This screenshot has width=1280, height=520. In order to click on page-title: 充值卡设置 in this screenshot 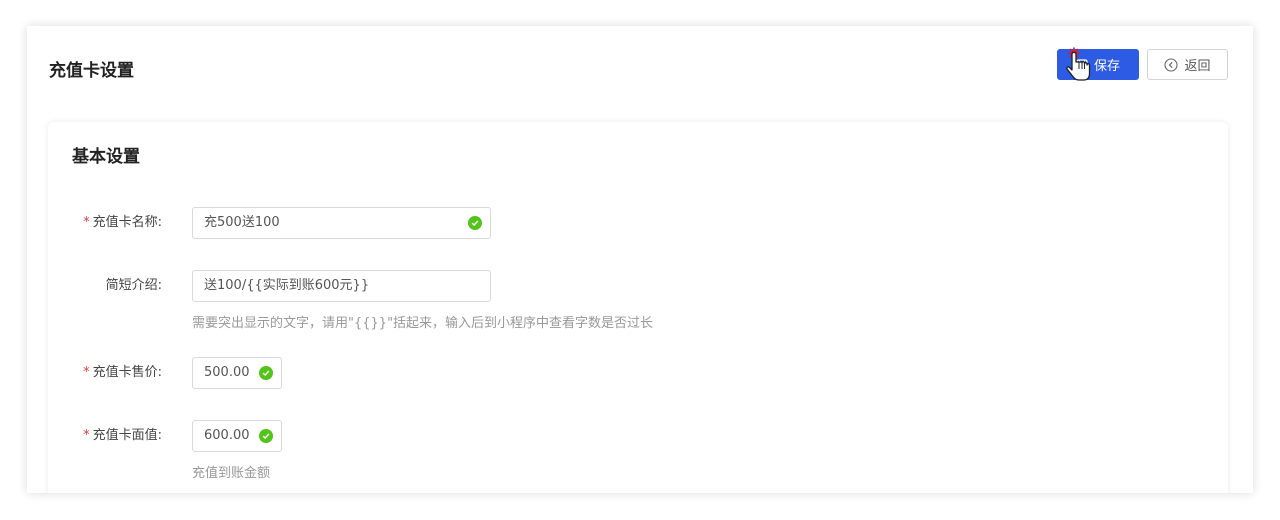, I will do `click(91, 71)`.